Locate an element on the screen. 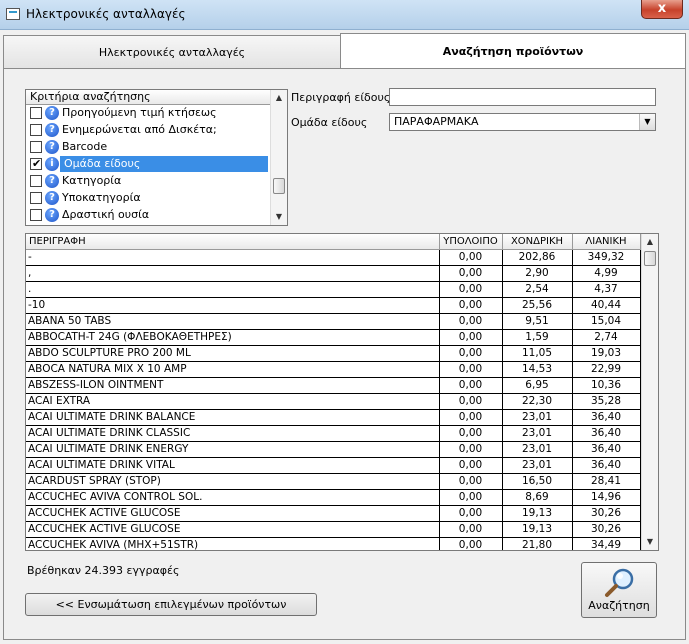 This screenshot has height=644, width=689. grid-scrollbar: ▲ ▼ is located at coordinates (649, 392).